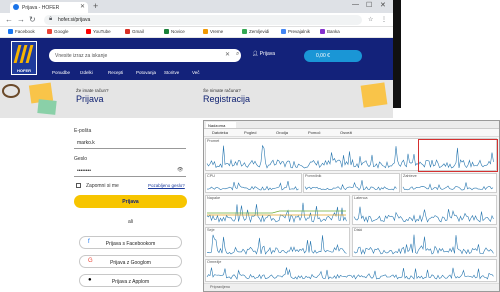 The image size is (500, 292). I want to click on monitor-toolbar-item: Pomoč, so click(314, 132).